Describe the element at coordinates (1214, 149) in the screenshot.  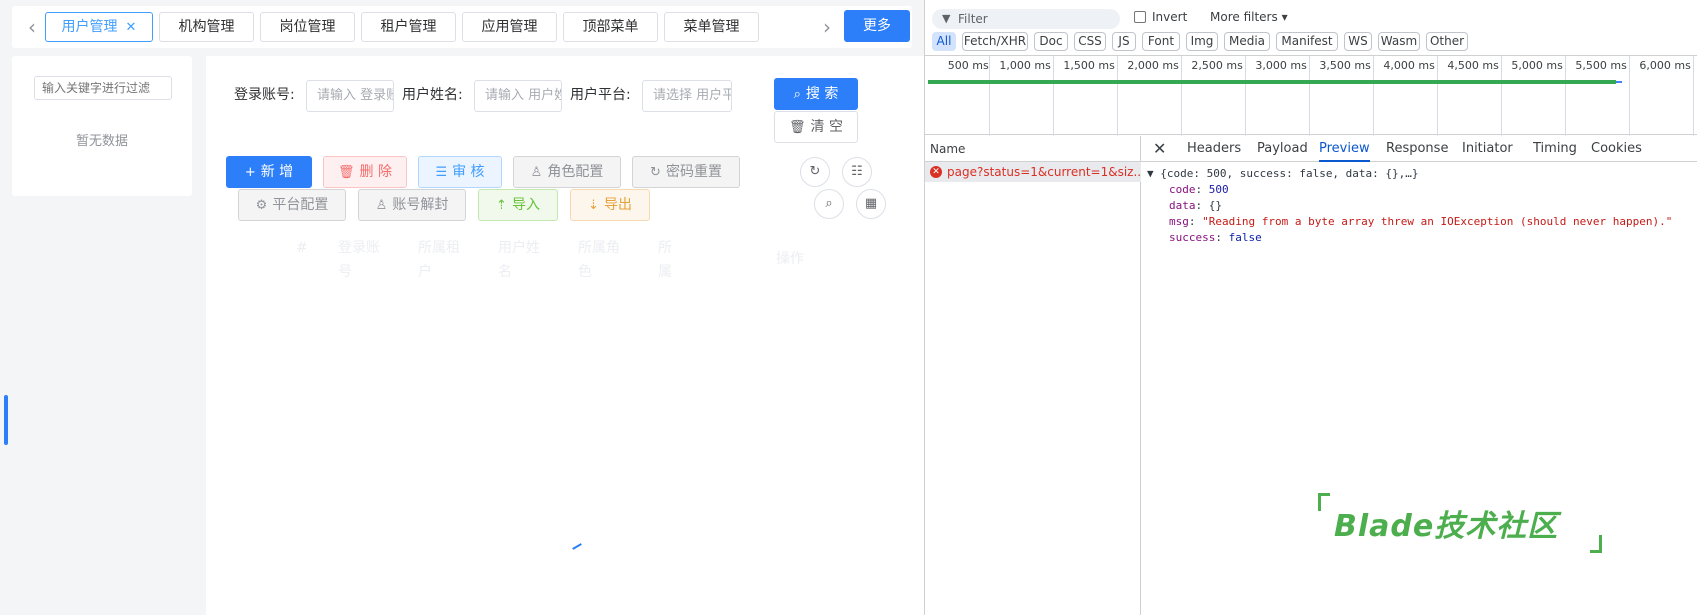
I see `tab-headers: Headers` at that location.